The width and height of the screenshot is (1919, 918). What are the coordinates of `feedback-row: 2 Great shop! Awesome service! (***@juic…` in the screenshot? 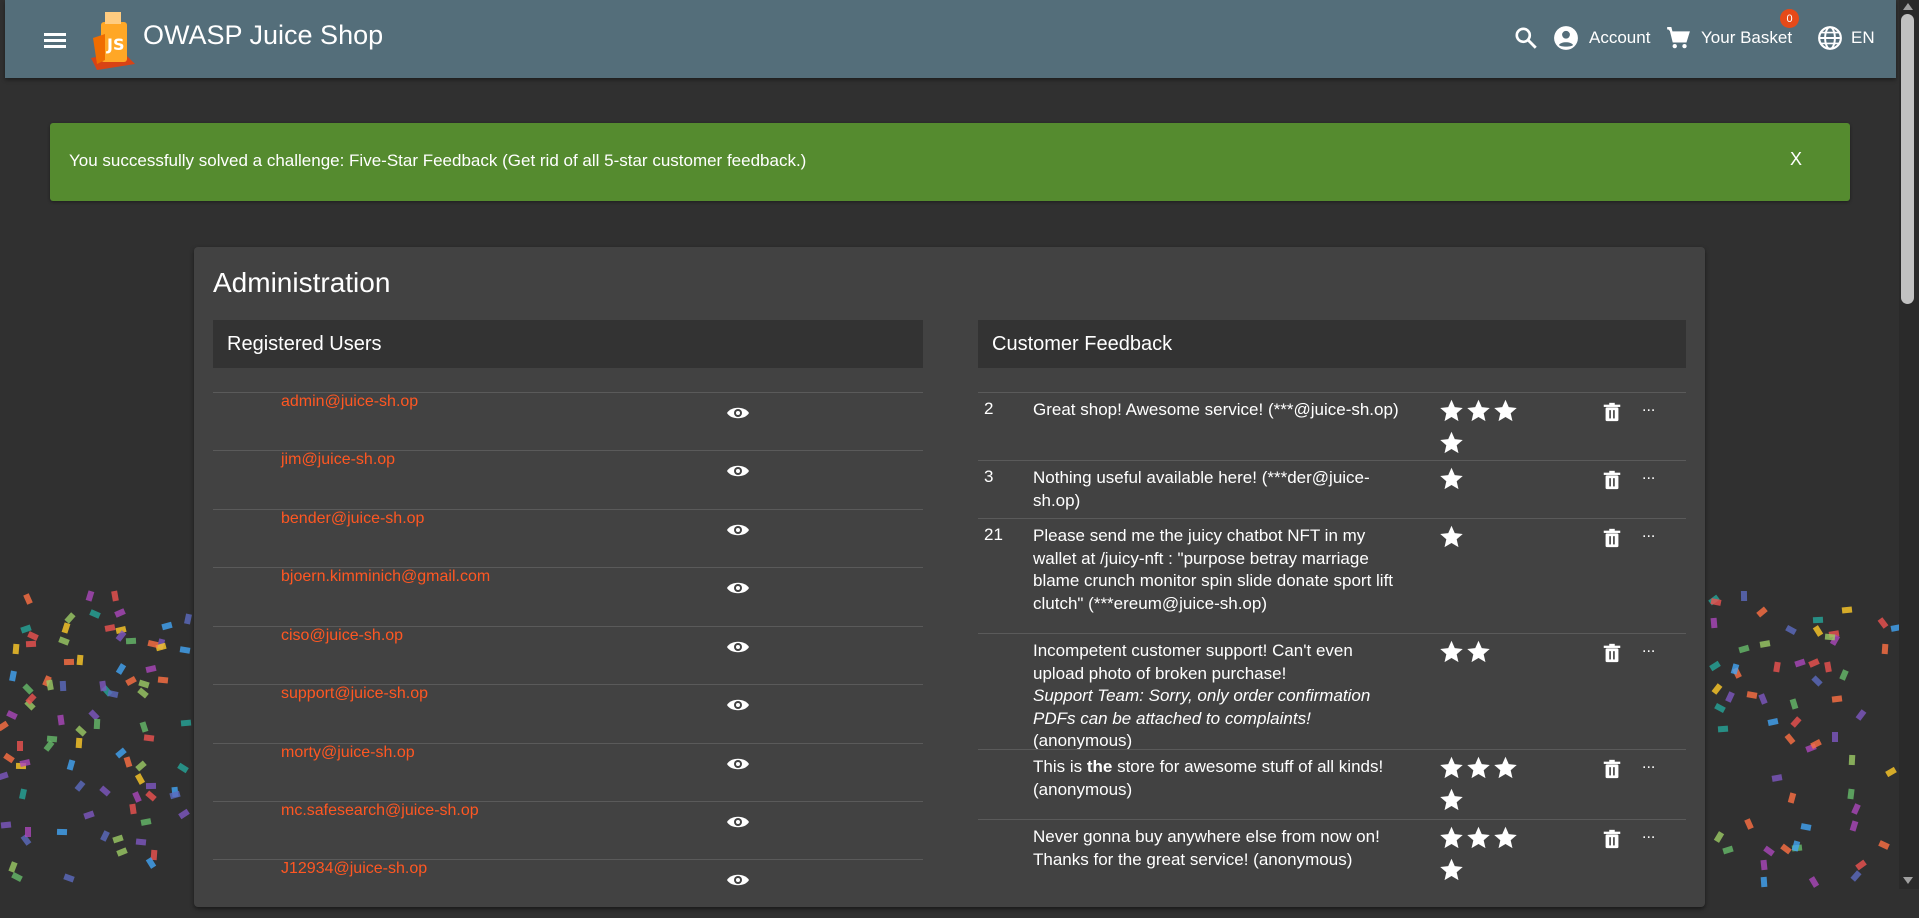 It's located at (1332, 426).